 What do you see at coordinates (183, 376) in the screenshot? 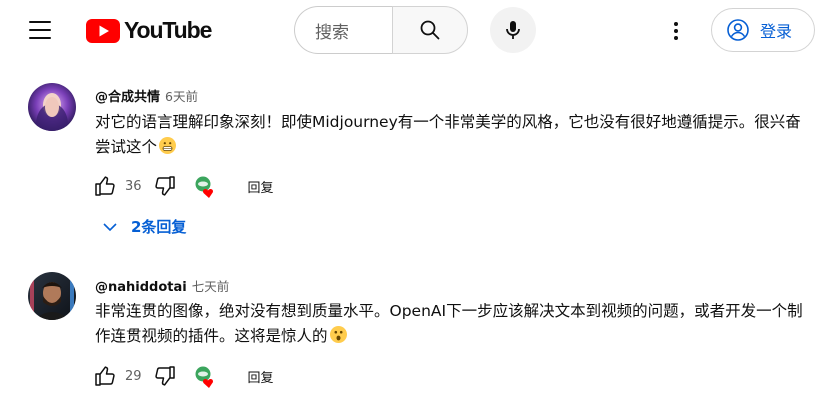
I see `comment-actions: 29 回复` at bounding box center [183, 376].